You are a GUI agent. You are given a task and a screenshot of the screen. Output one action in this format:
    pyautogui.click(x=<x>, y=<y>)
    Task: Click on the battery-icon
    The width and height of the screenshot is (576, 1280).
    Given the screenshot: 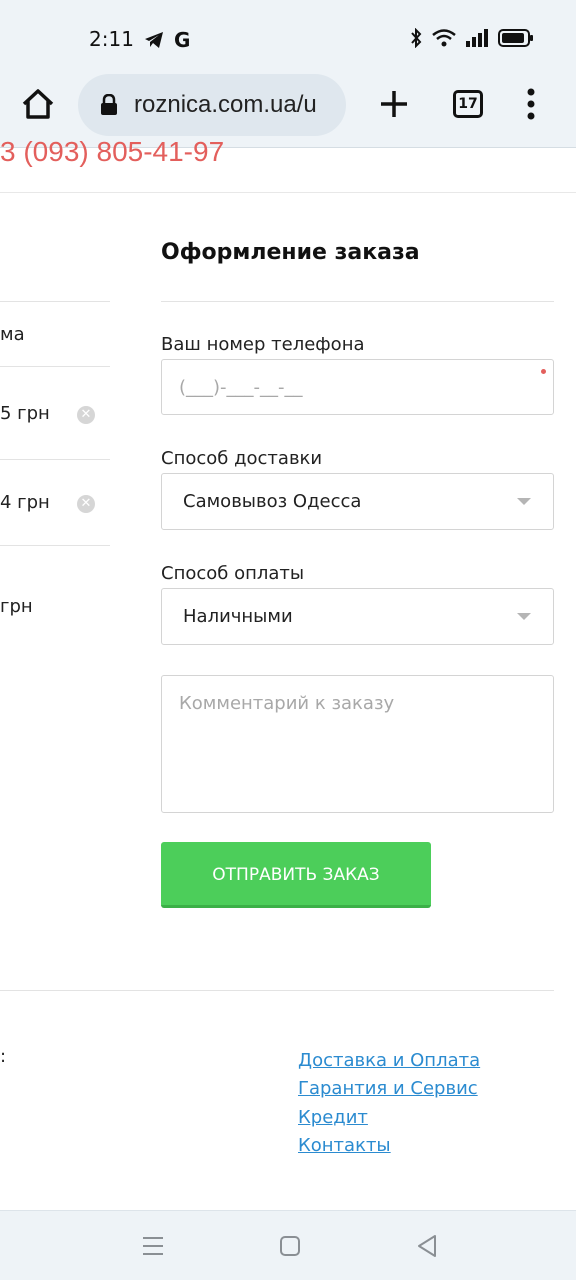 What is the action you would take?
    pyautogui.click(x=515, y=38)
    